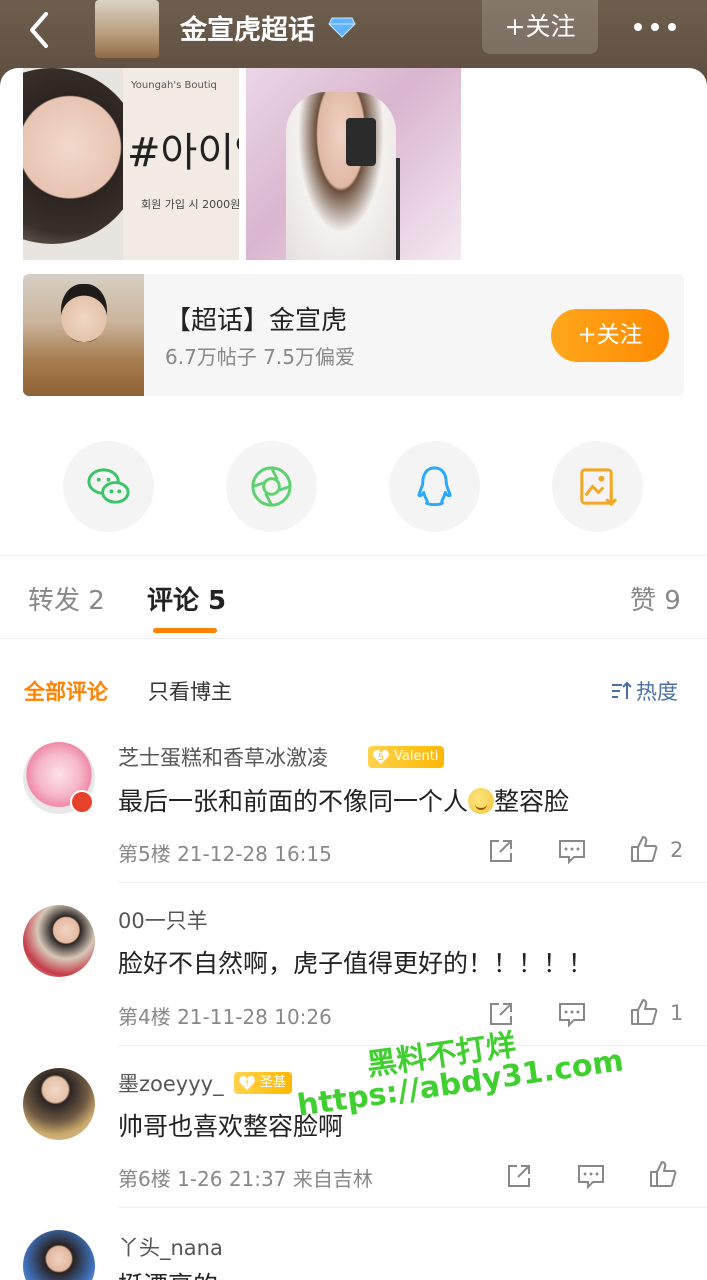  I want to click on image-hashtag-text: #아이엄, so click(183, 153).